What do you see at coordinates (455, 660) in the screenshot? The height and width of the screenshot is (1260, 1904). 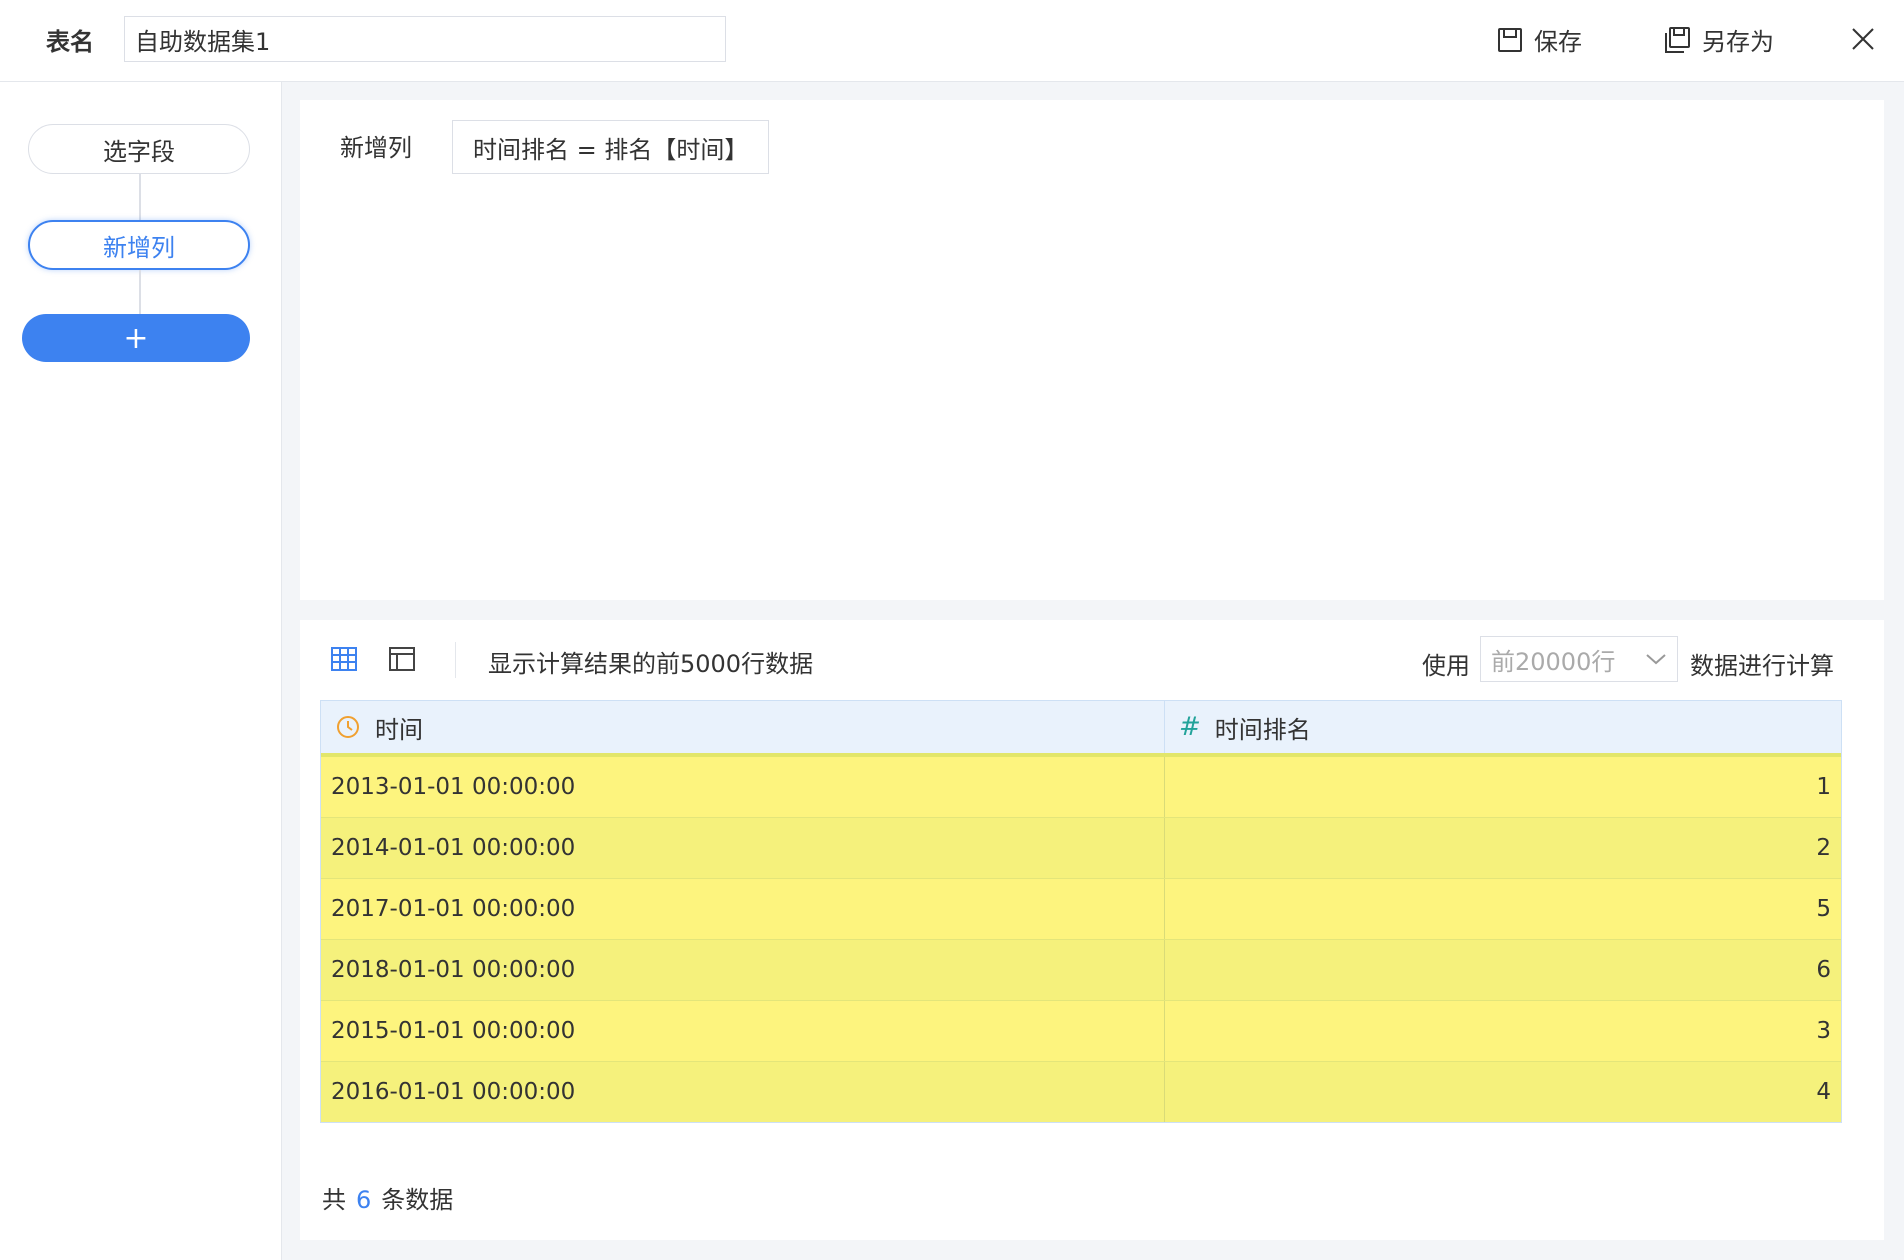 I see `toolbar-divider` at bounding box center [455, 660].